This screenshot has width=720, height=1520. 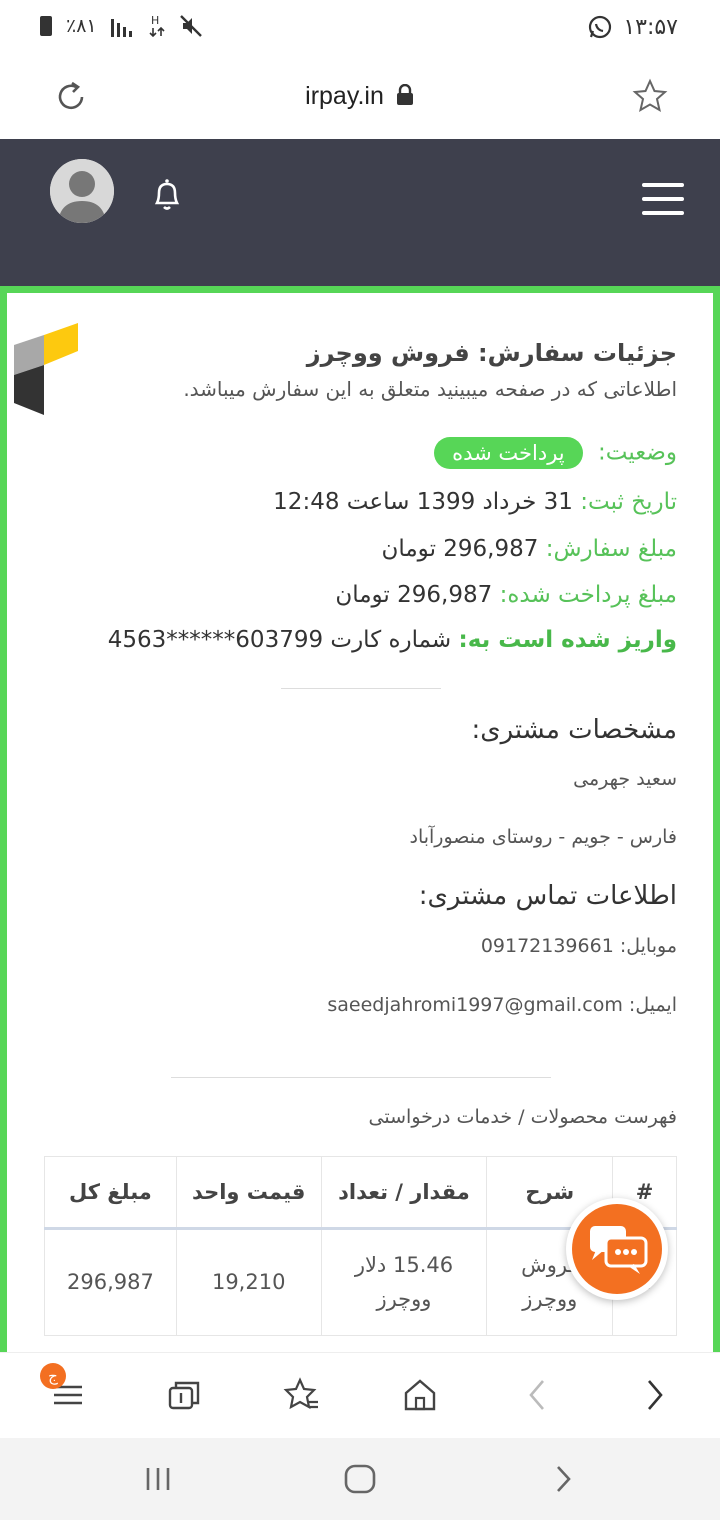 I want to click on status-left: ٪۸۱ H, so click(x=121, y=26).